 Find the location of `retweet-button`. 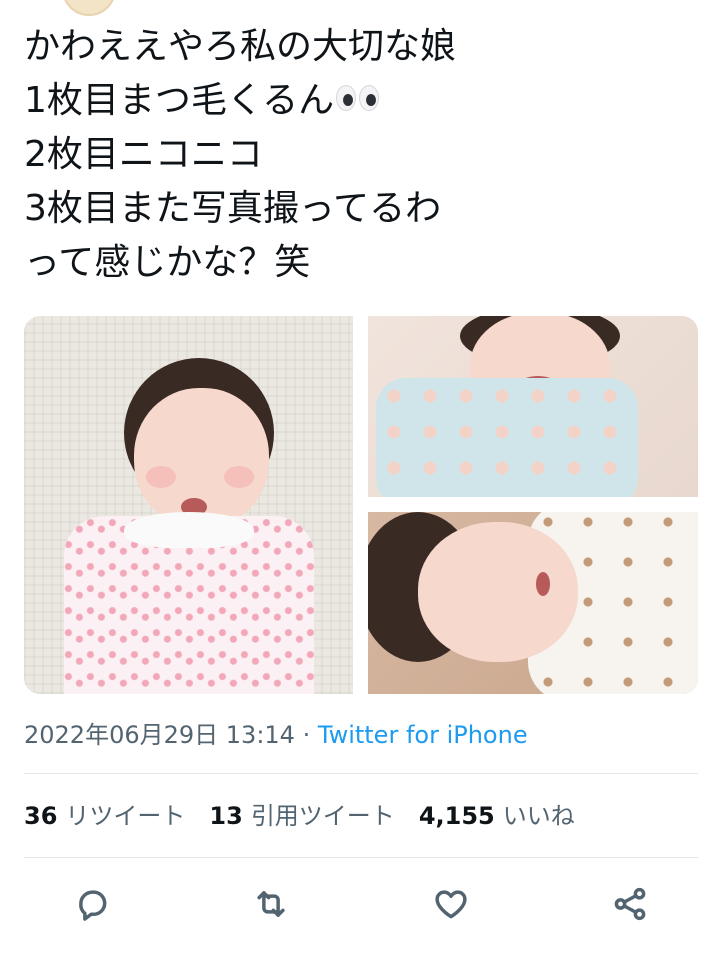

retweet-button is located at coordinates (271, 904).